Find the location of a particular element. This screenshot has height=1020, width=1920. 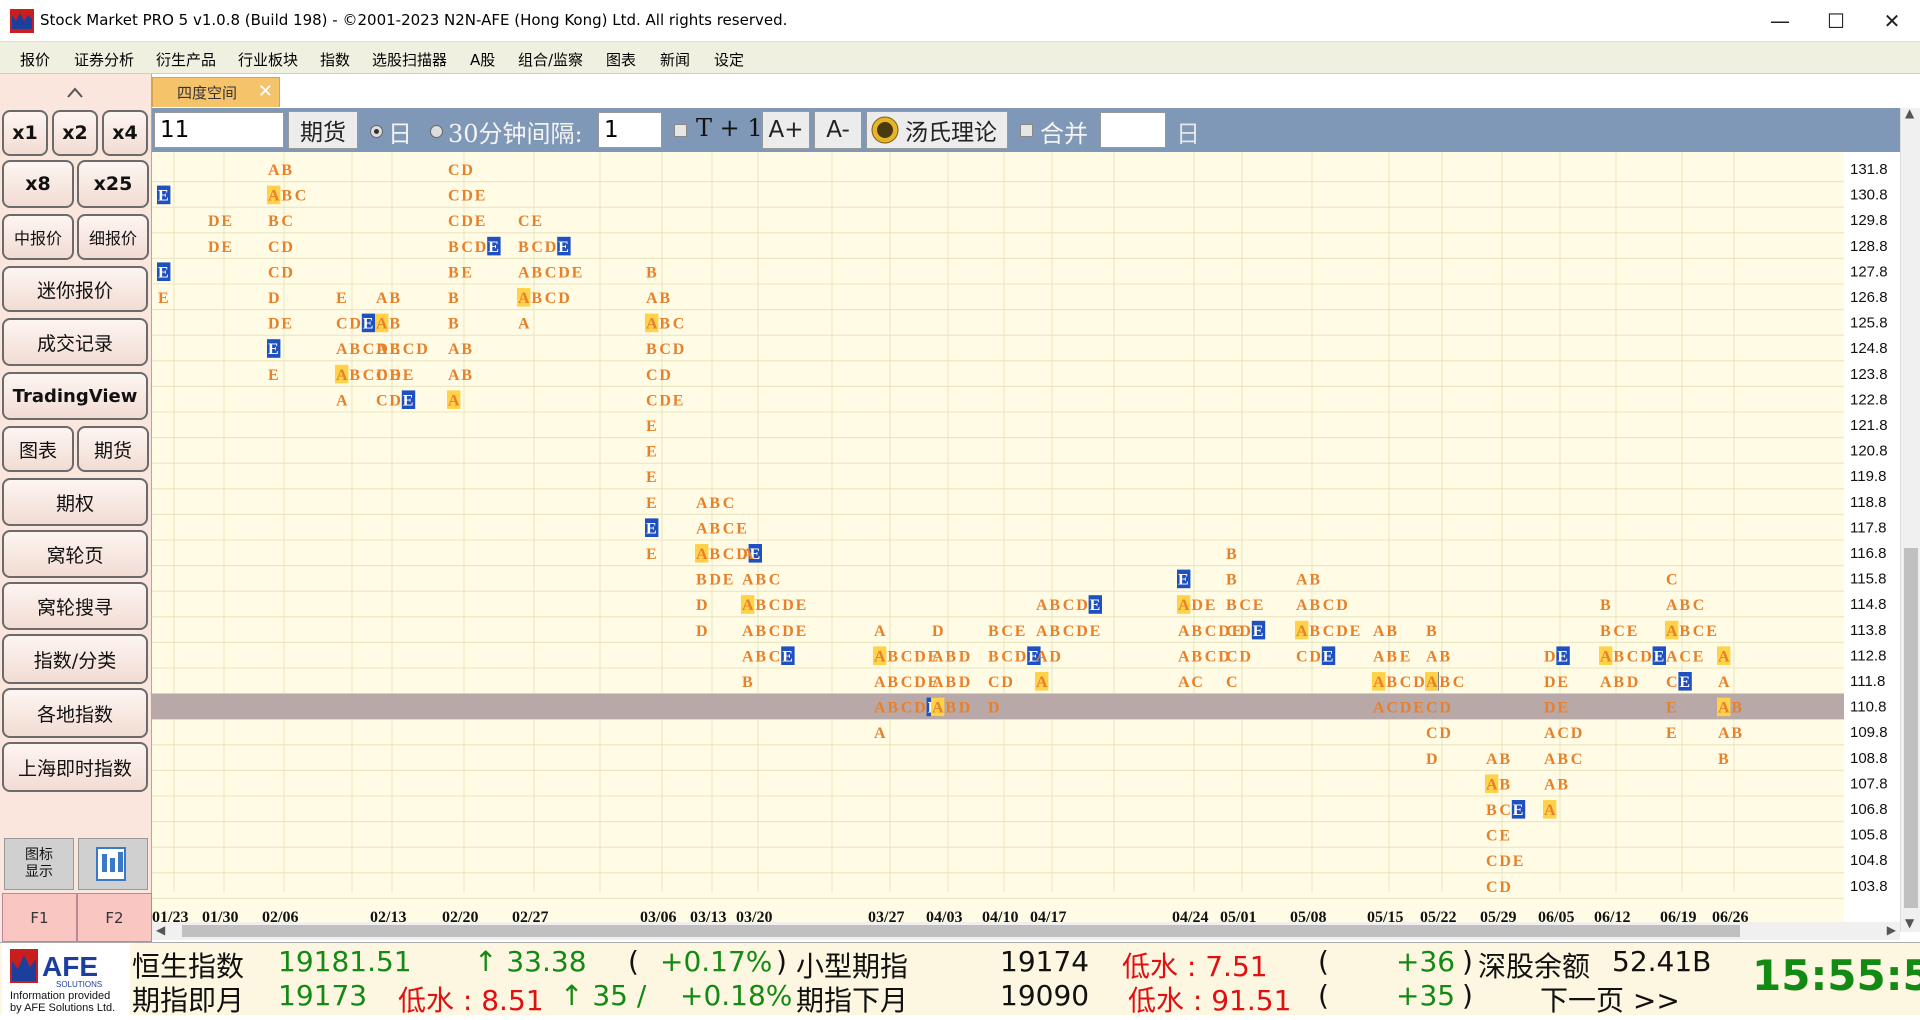

maximize-button: ☐ is located at coordinates (1836, 21).